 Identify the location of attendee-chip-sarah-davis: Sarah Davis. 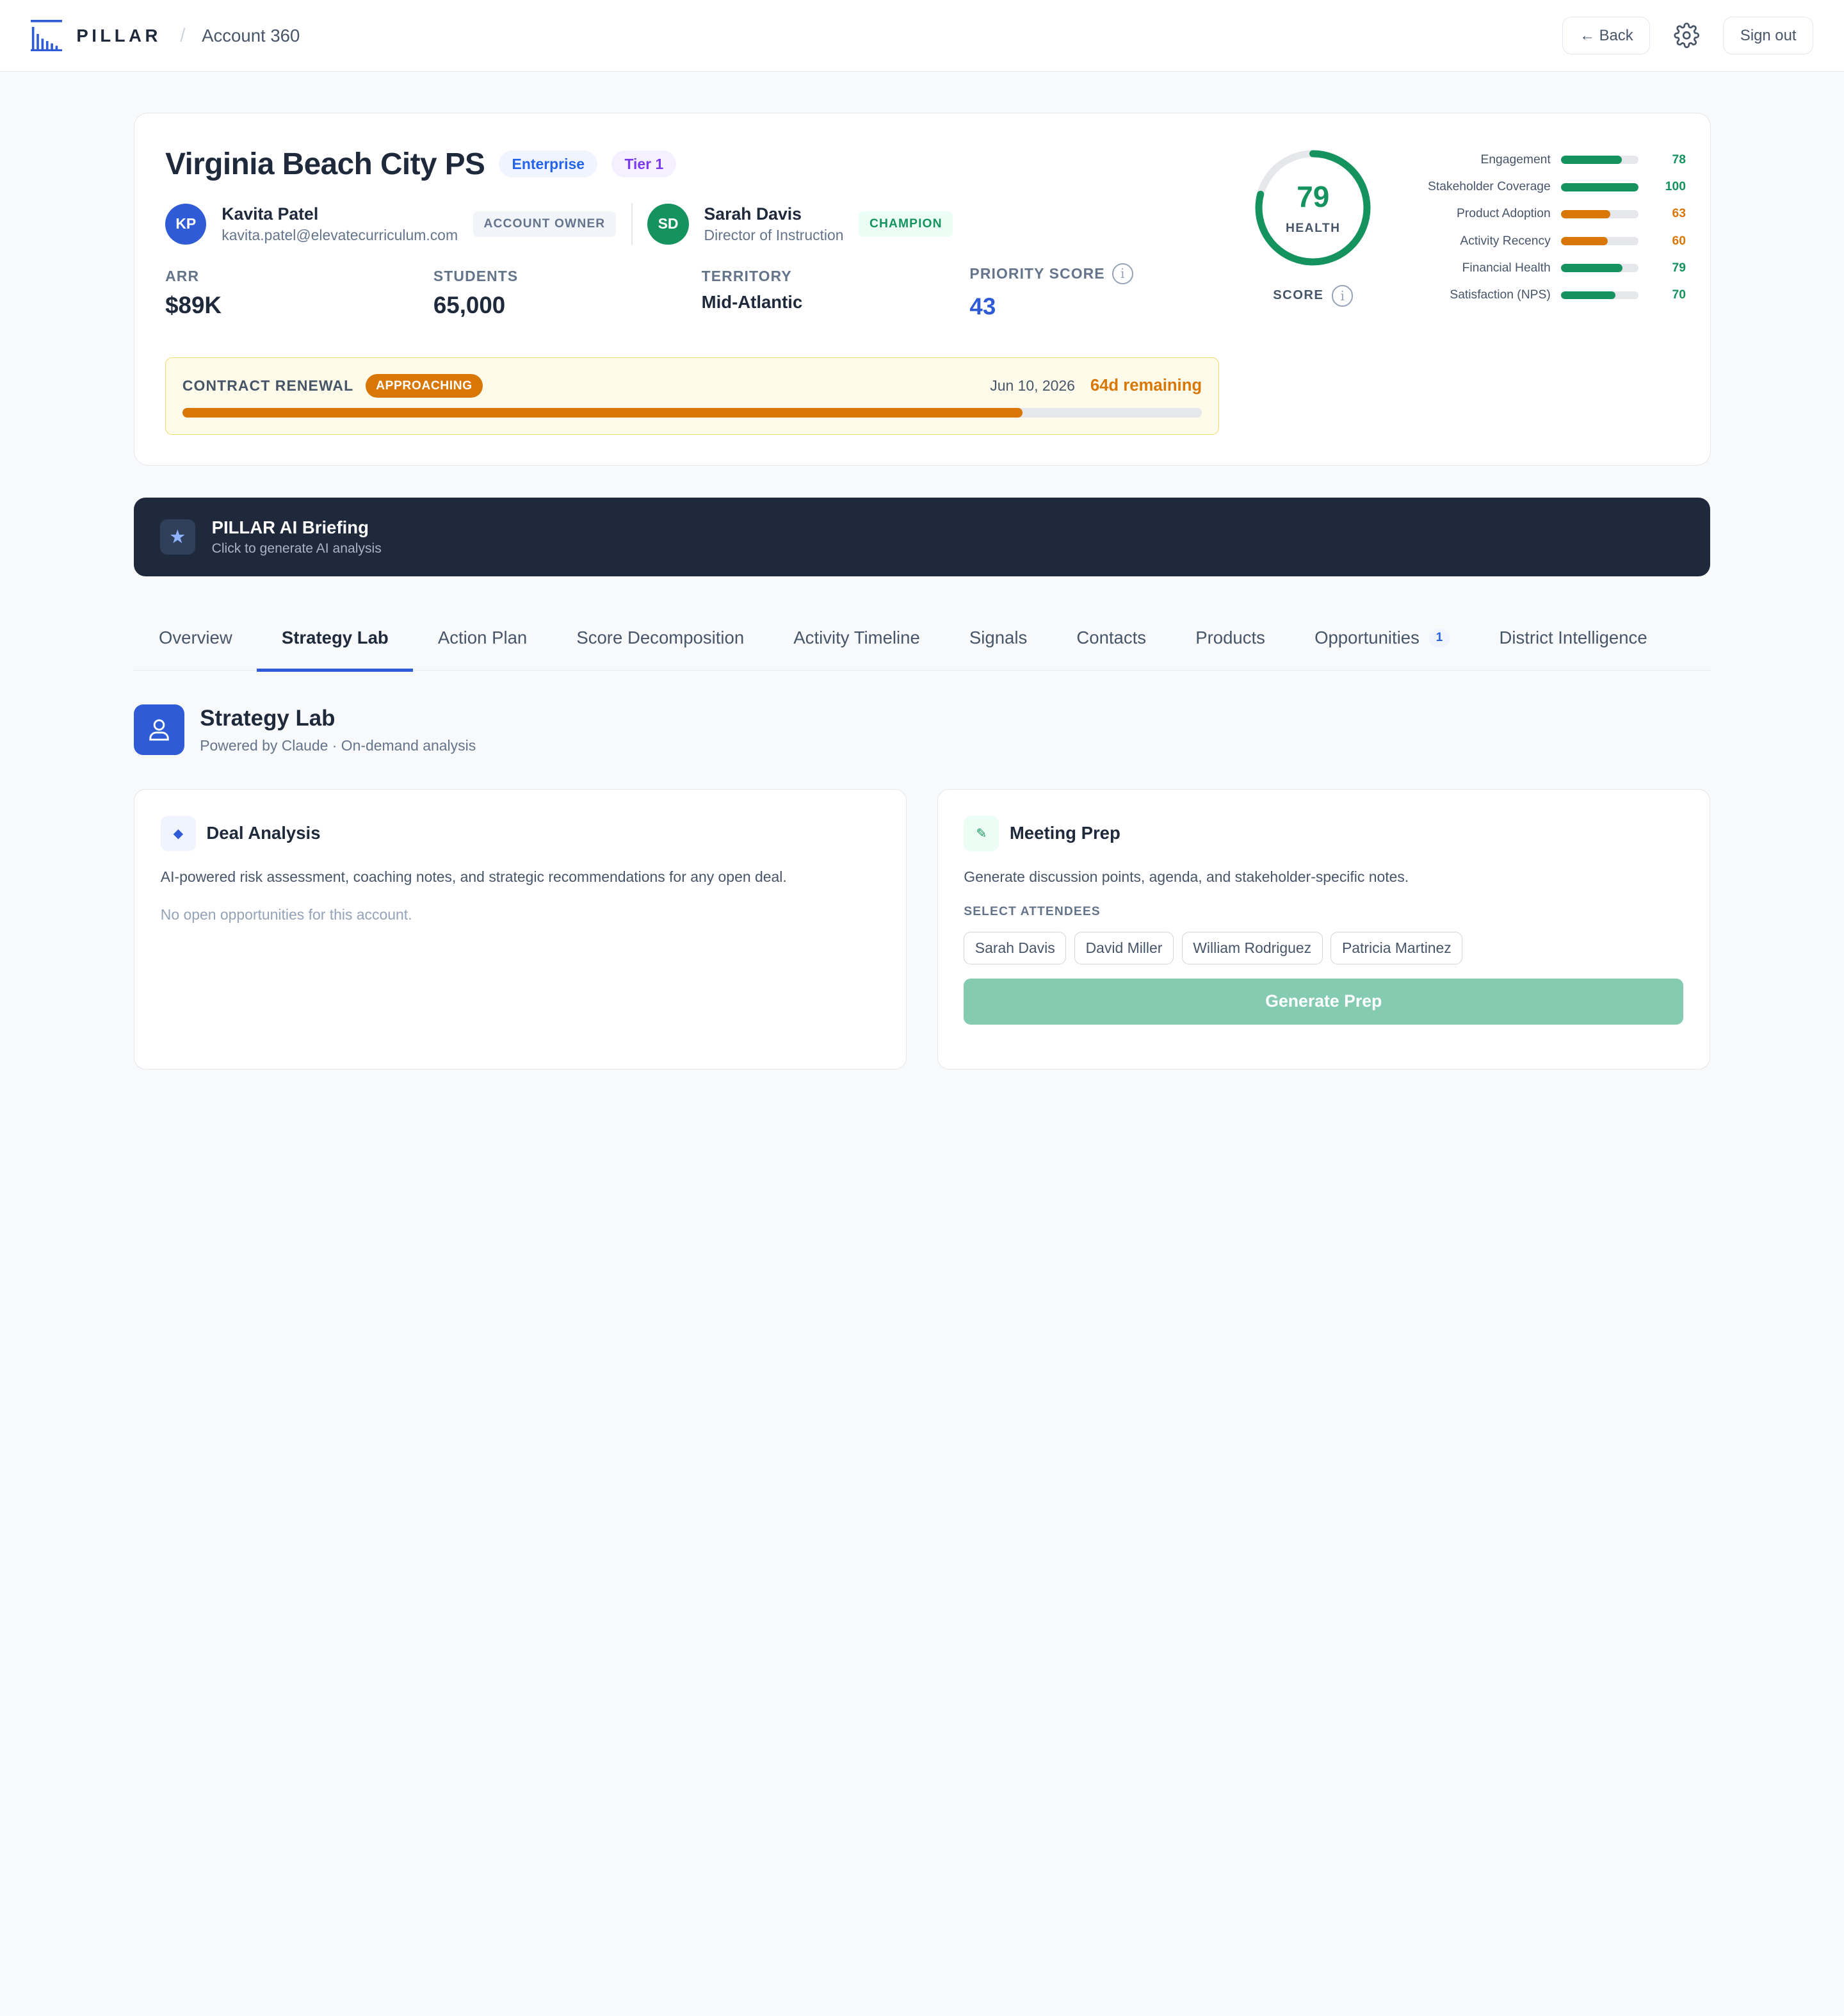
(1015, 949).